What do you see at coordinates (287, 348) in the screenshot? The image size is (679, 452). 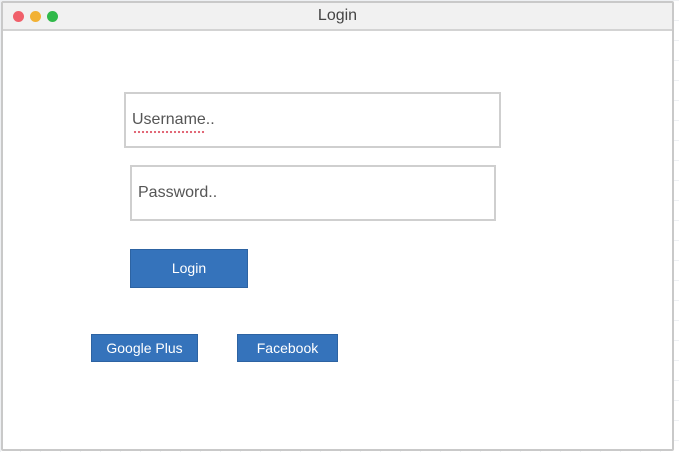 I see `facebook-button: Facebook` at bounding box center [287, 348].